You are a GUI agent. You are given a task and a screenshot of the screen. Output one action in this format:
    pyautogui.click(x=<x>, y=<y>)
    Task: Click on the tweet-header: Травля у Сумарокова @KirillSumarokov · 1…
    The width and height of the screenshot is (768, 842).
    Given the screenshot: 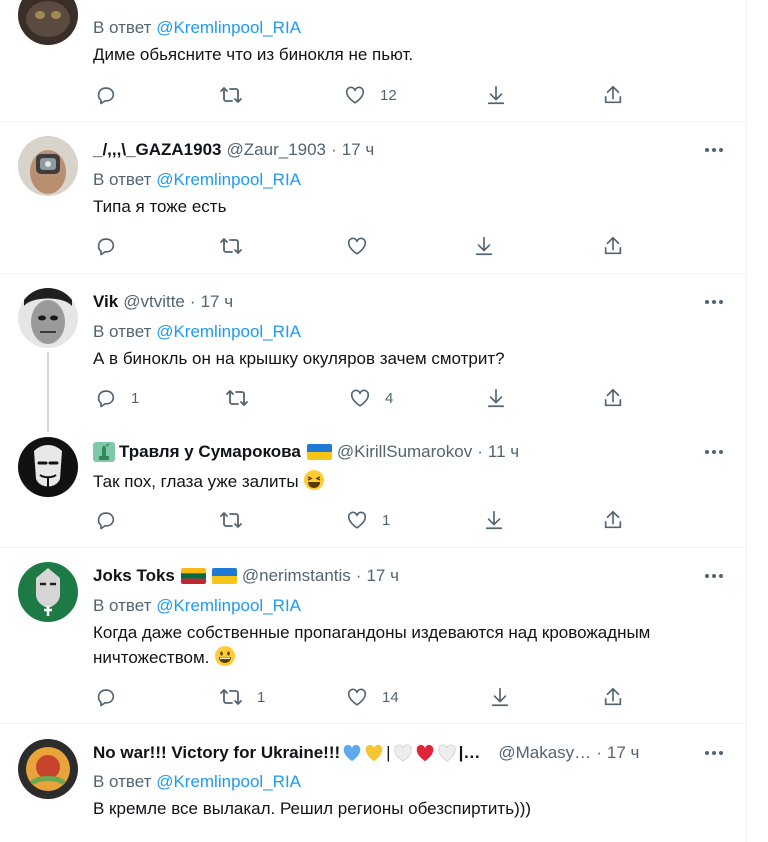 What is the action you would take?
    pyautogui.click(x=306, y=452)
    